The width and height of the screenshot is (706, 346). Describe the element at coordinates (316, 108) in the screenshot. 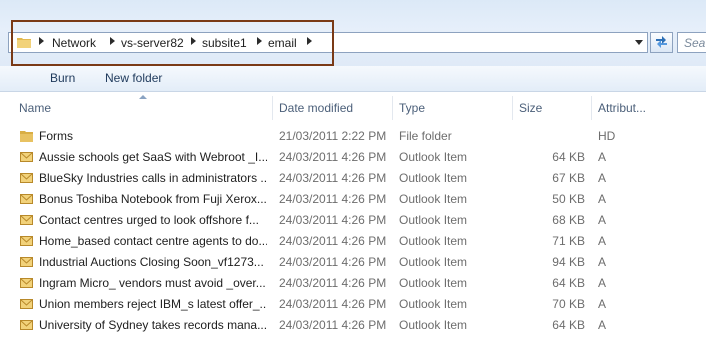

I see `column-header-date-modified: Date modified` at that location.